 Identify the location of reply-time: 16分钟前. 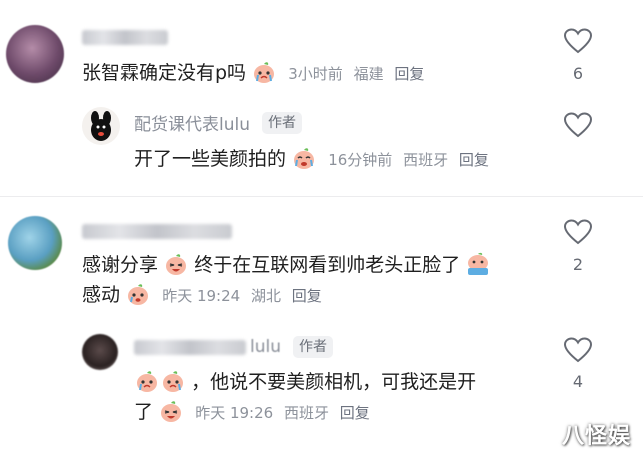
(360, 160).